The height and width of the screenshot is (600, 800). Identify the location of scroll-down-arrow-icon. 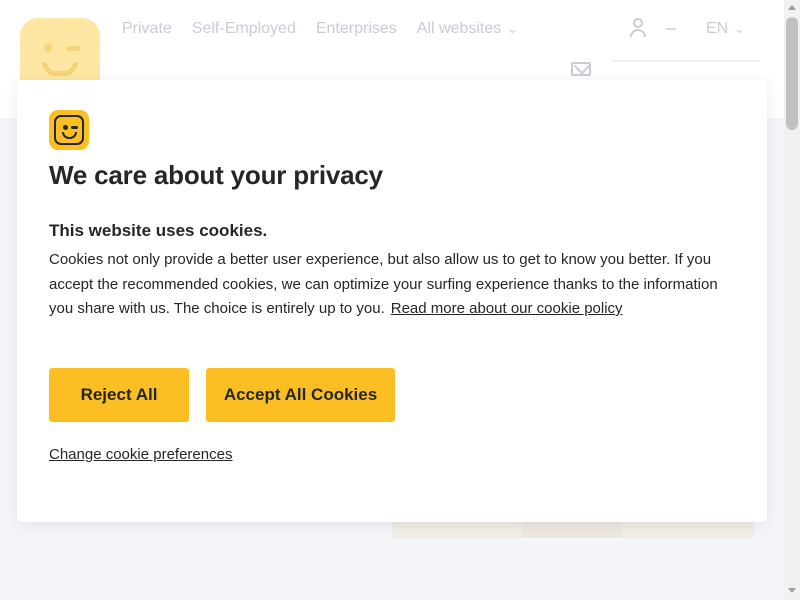
(792, 590).